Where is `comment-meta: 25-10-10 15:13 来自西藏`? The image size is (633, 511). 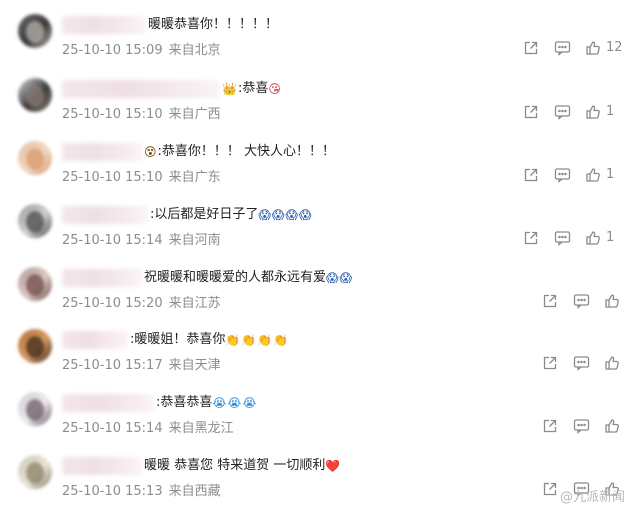
comment-meta: 25-10-10 15:13 来自西藏 is located at coordinates (144, 489).